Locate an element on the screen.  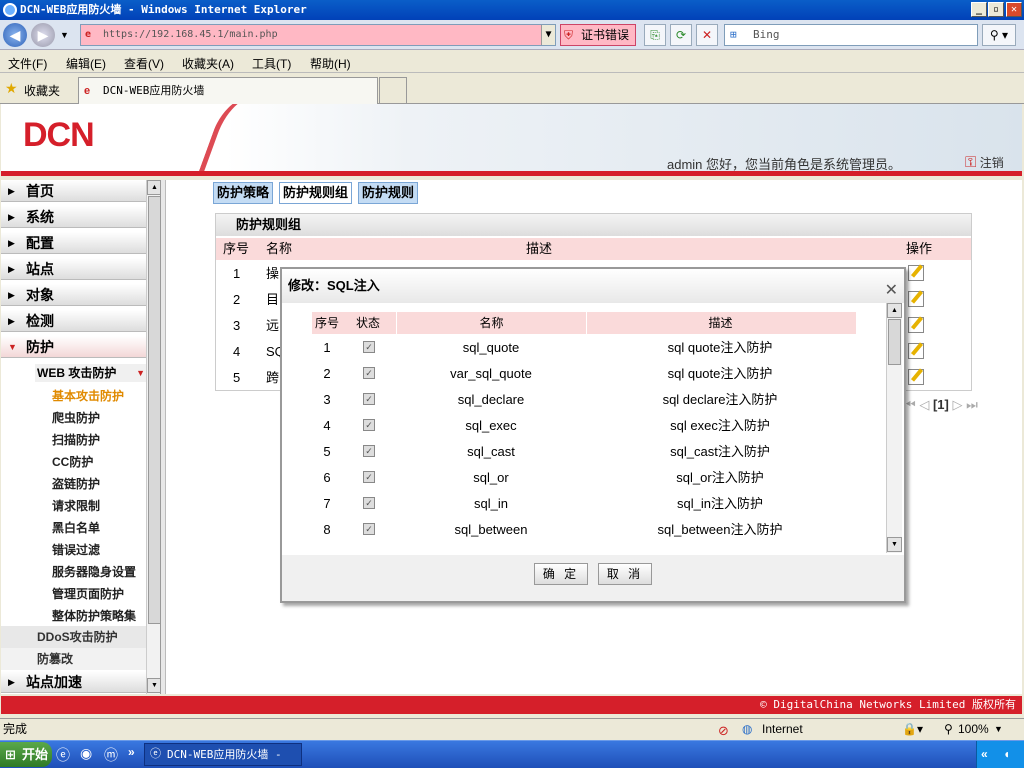
start-button: ⊞ 开始 is located at coordinates (26, 754).